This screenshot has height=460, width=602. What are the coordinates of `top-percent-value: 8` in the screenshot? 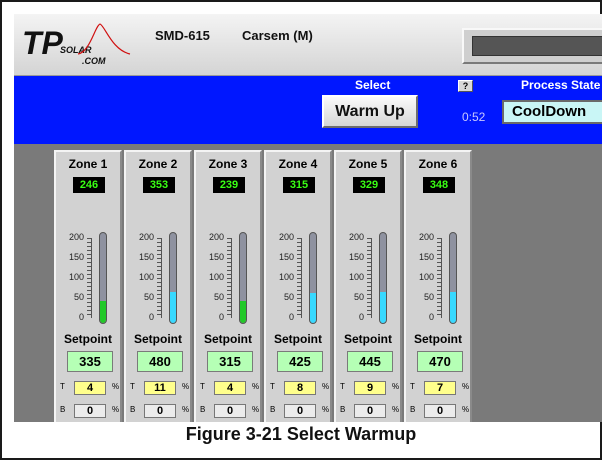 It's located at (300, 388).